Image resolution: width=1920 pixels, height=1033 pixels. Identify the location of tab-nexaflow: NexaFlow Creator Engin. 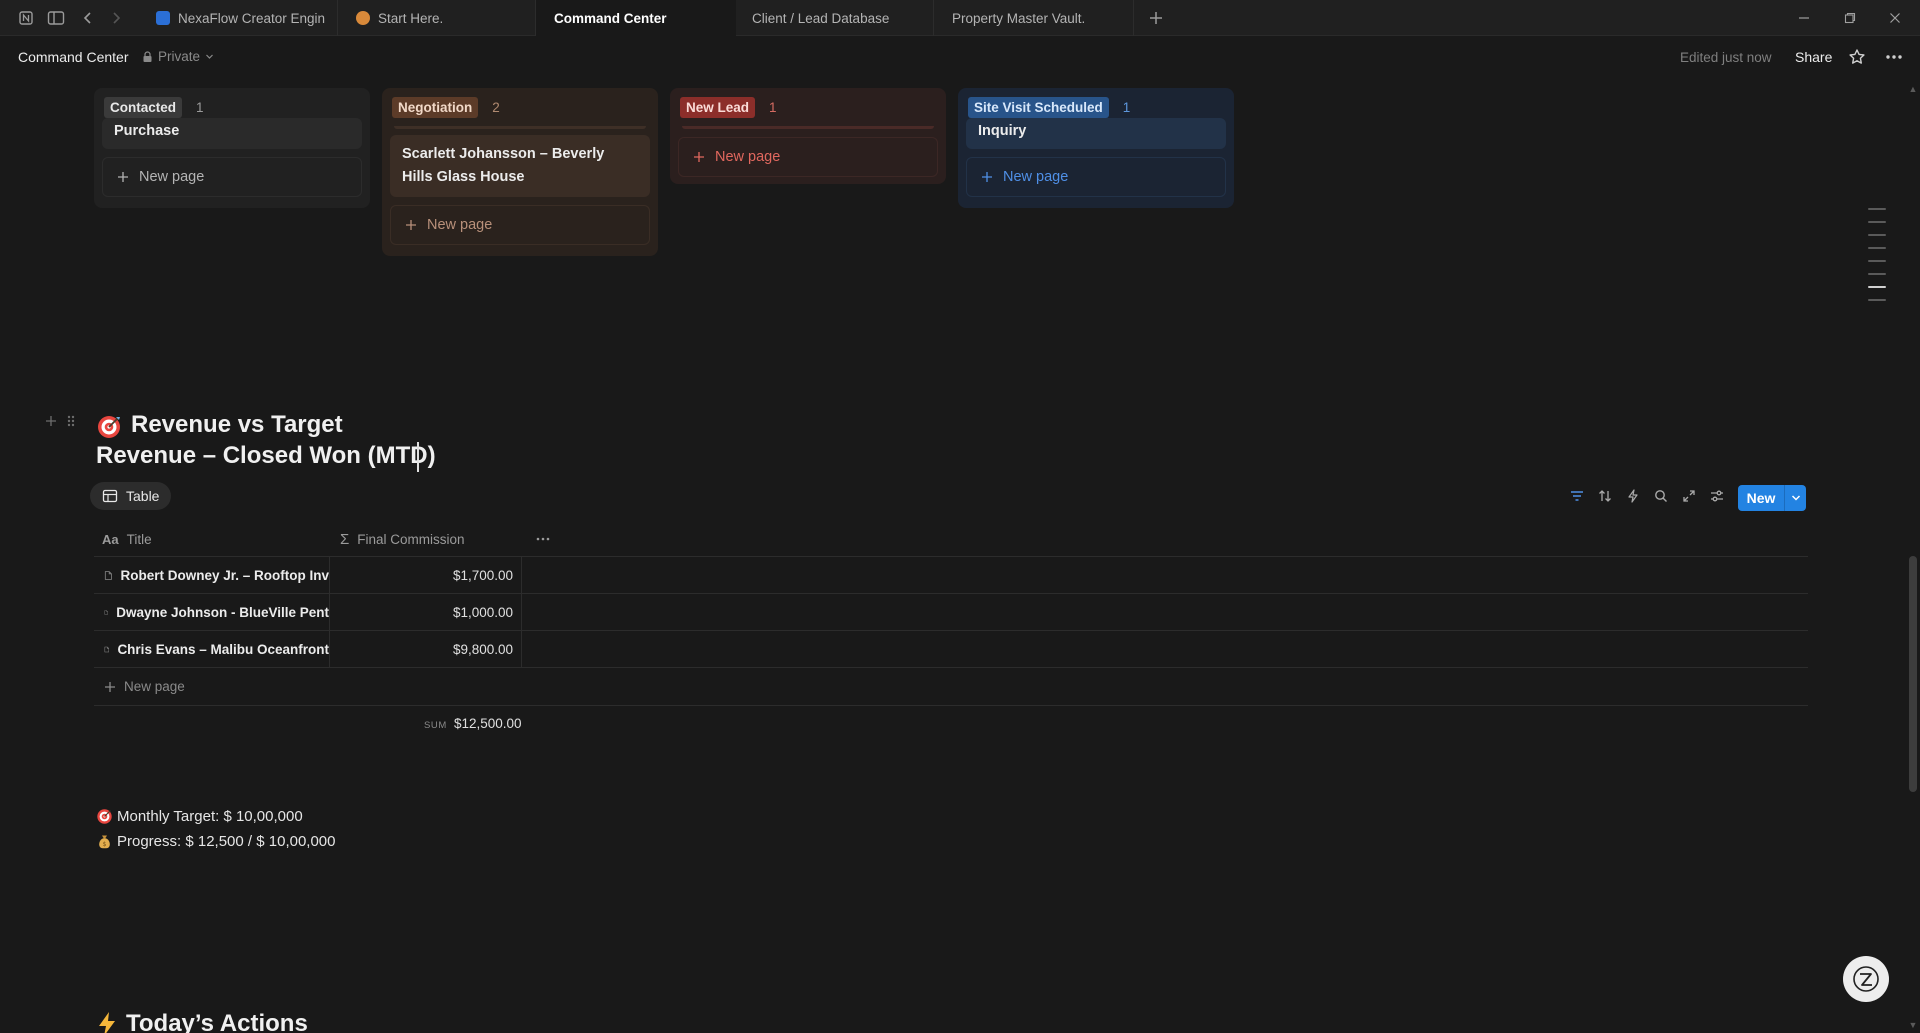
(238, 18).